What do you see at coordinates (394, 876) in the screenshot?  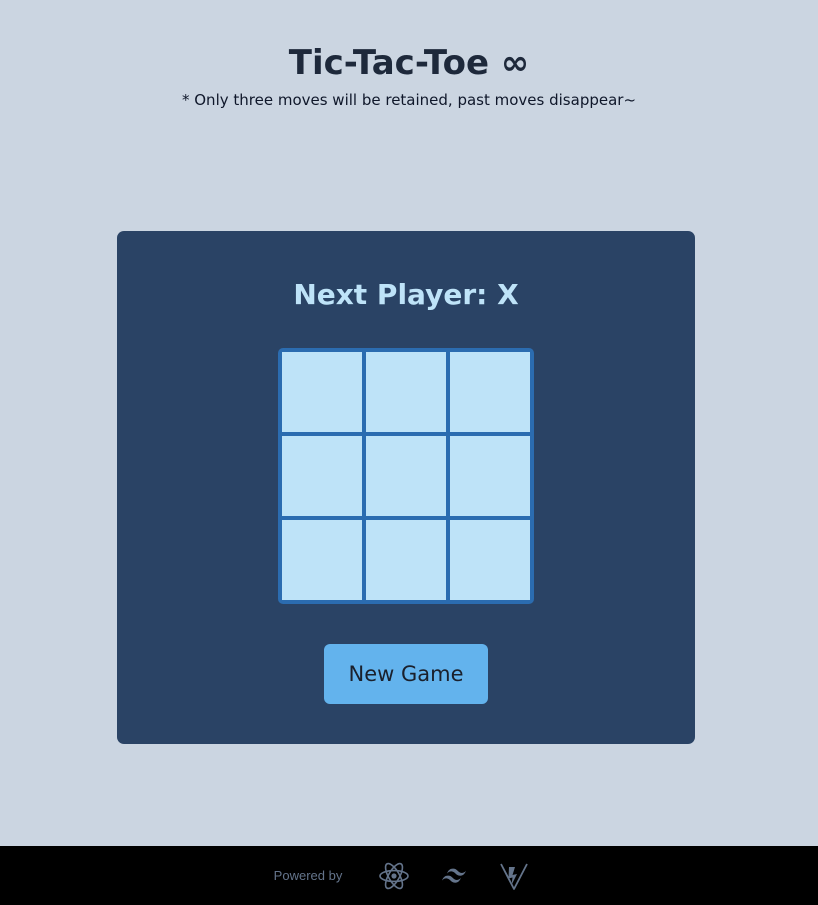 I see `react-icon` at bounding box center [394, 876].